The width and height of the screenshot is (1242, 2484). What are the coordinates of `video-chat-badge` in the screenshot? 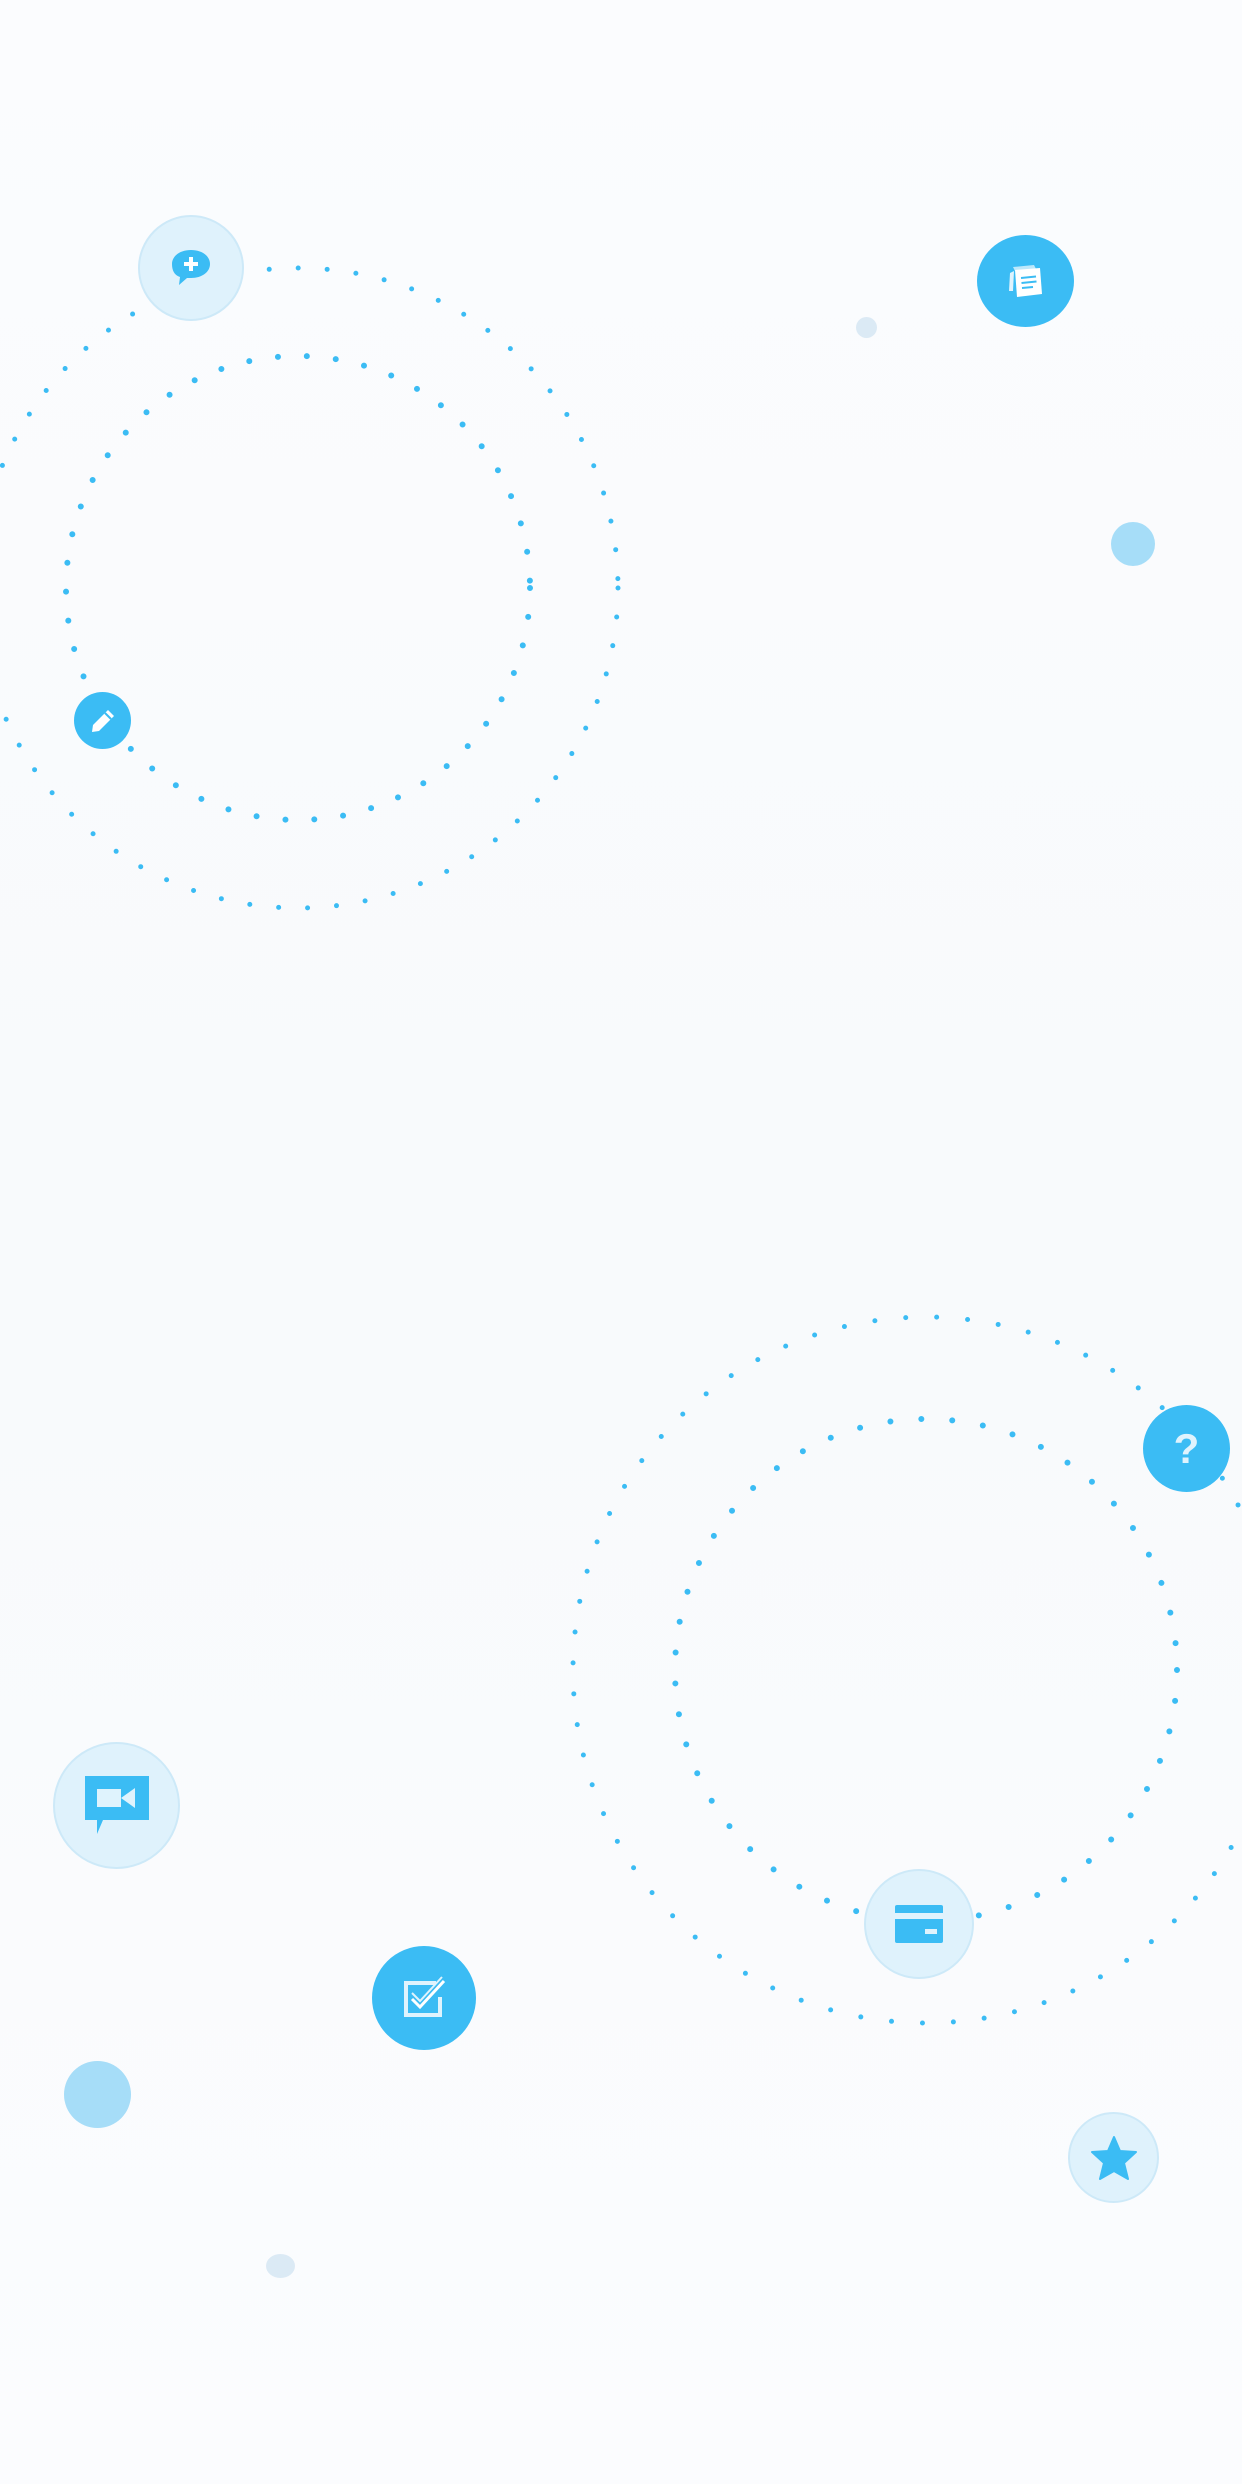 It's located at (116, 1805).